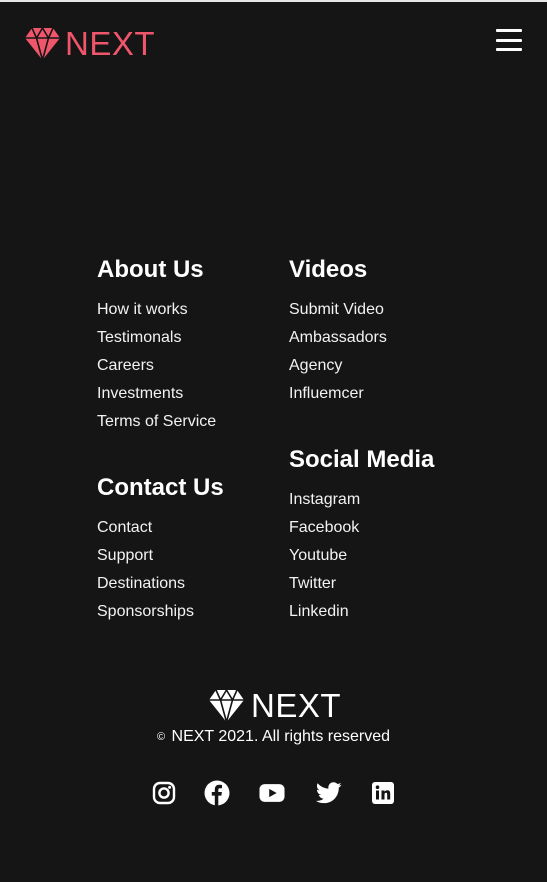 The height and width of the screenshot is (882, 547). Describe the element at coordinates (142, 309) in the screenshot. I see `footer-link-how-it-works: How it works` at that location.